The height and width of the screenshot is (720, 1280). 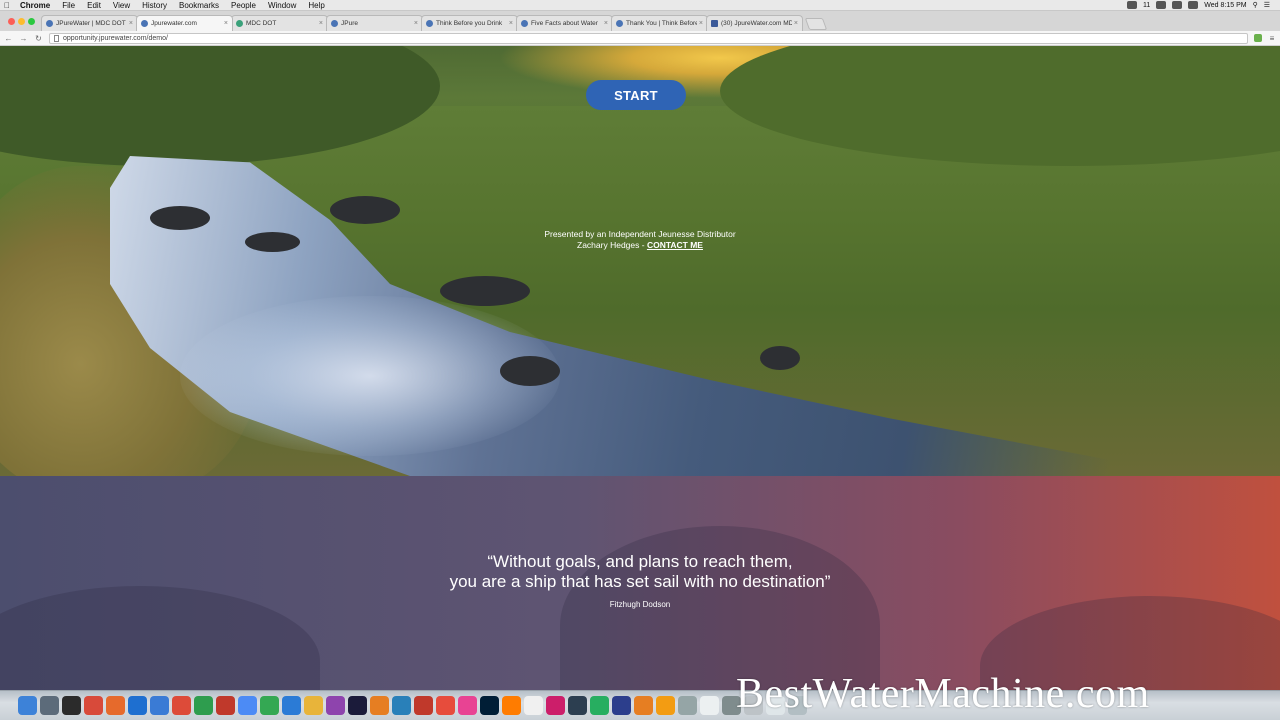 I want to click on tab-title: Five Facts about Water, so click(x=564, y=23).